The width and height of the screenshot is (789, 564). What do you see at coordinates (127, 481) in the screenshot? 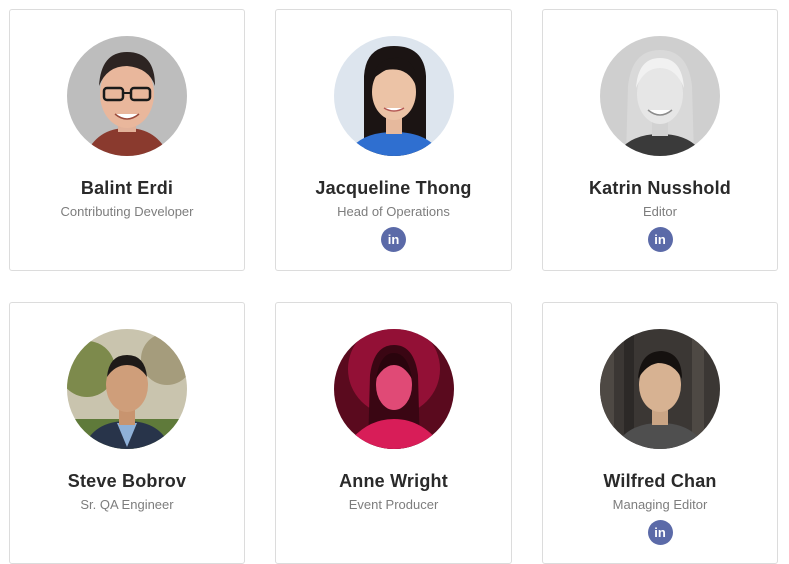
I see `member-name: Steve Bobrov` at bounding box center [127, 481].